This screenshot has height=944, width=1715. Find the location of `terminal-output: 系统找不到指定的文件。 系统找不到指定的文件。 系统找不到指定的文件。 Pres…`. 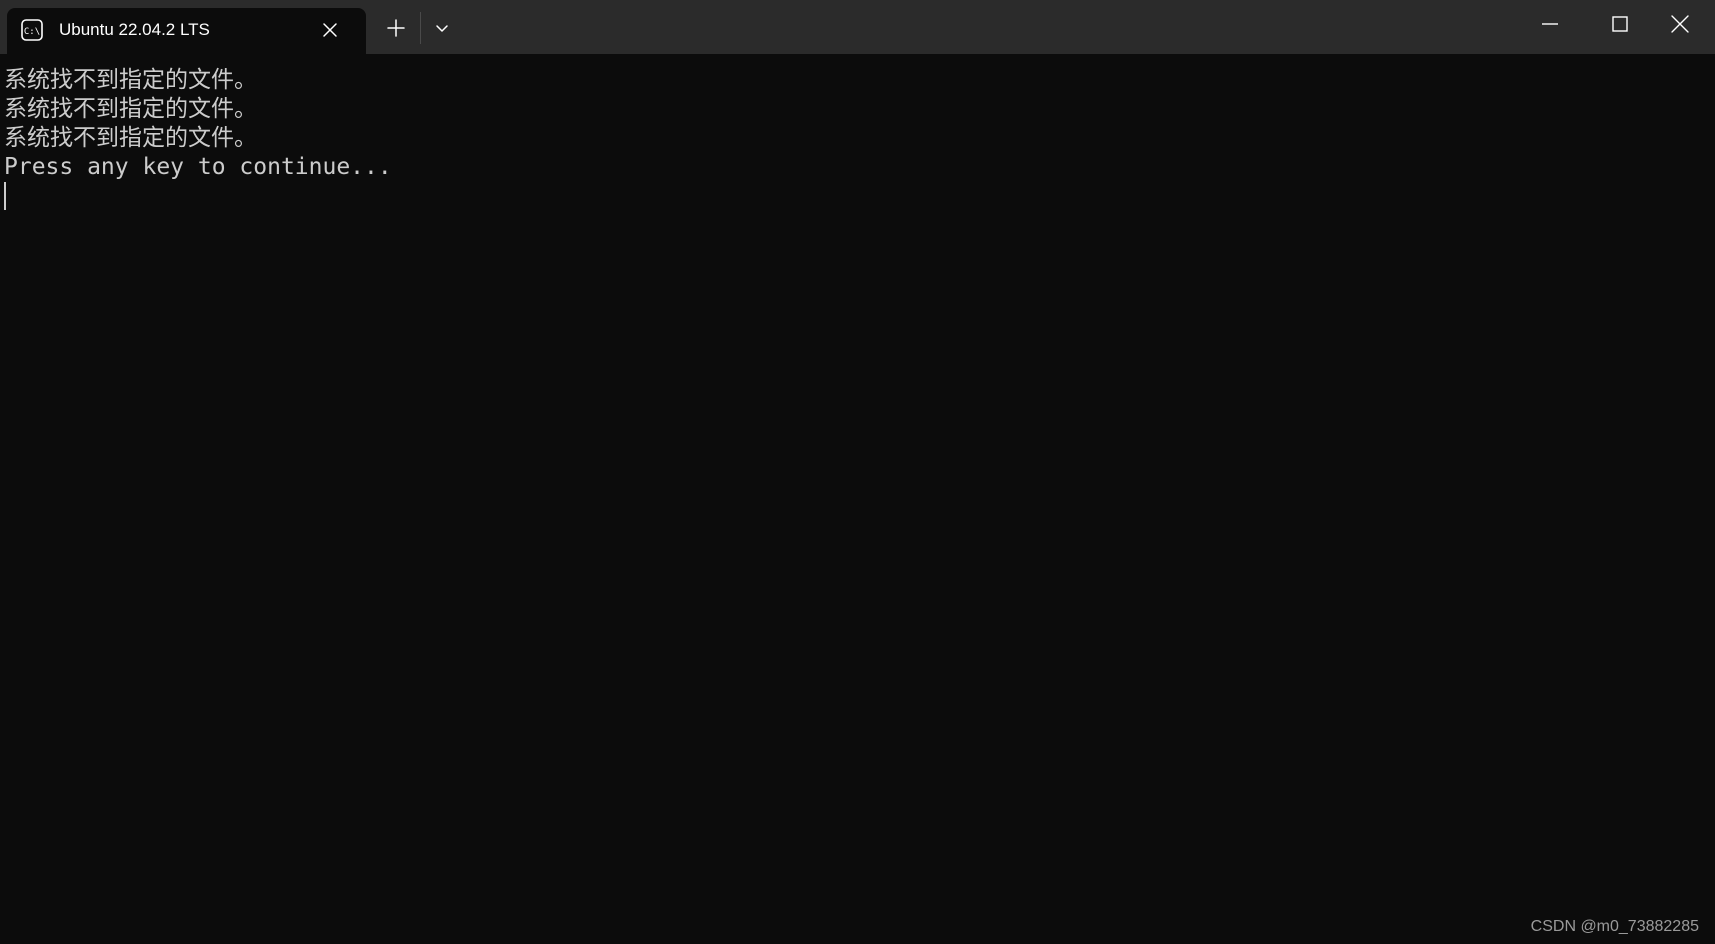

terminal-output: 系统找不到指定的文件。 系统找不到指定的文件。 系统找不到指定的文件。 Pres… is located at coordinates (198, 124).